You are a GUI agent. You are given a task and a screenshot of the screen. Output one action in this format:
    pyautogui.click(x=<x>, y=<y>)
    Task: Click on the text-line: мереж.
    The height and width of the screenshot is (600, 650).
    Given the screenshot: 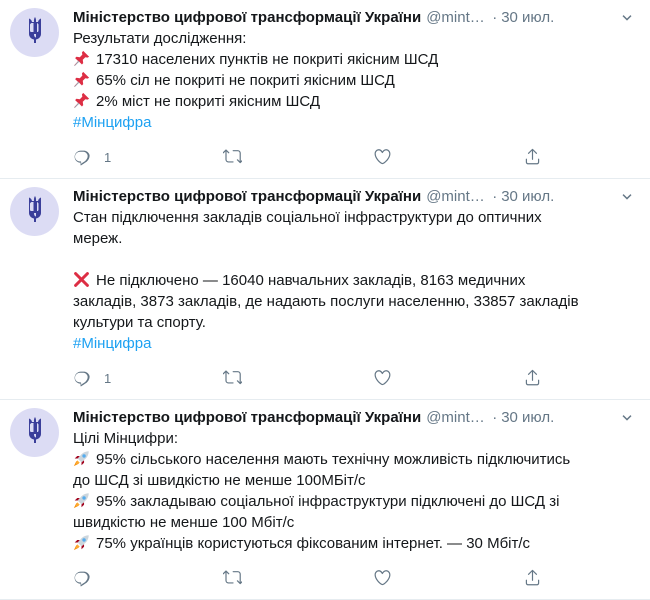 What is the action you would take?
    pyautogui.click(x=354, y=238)
    